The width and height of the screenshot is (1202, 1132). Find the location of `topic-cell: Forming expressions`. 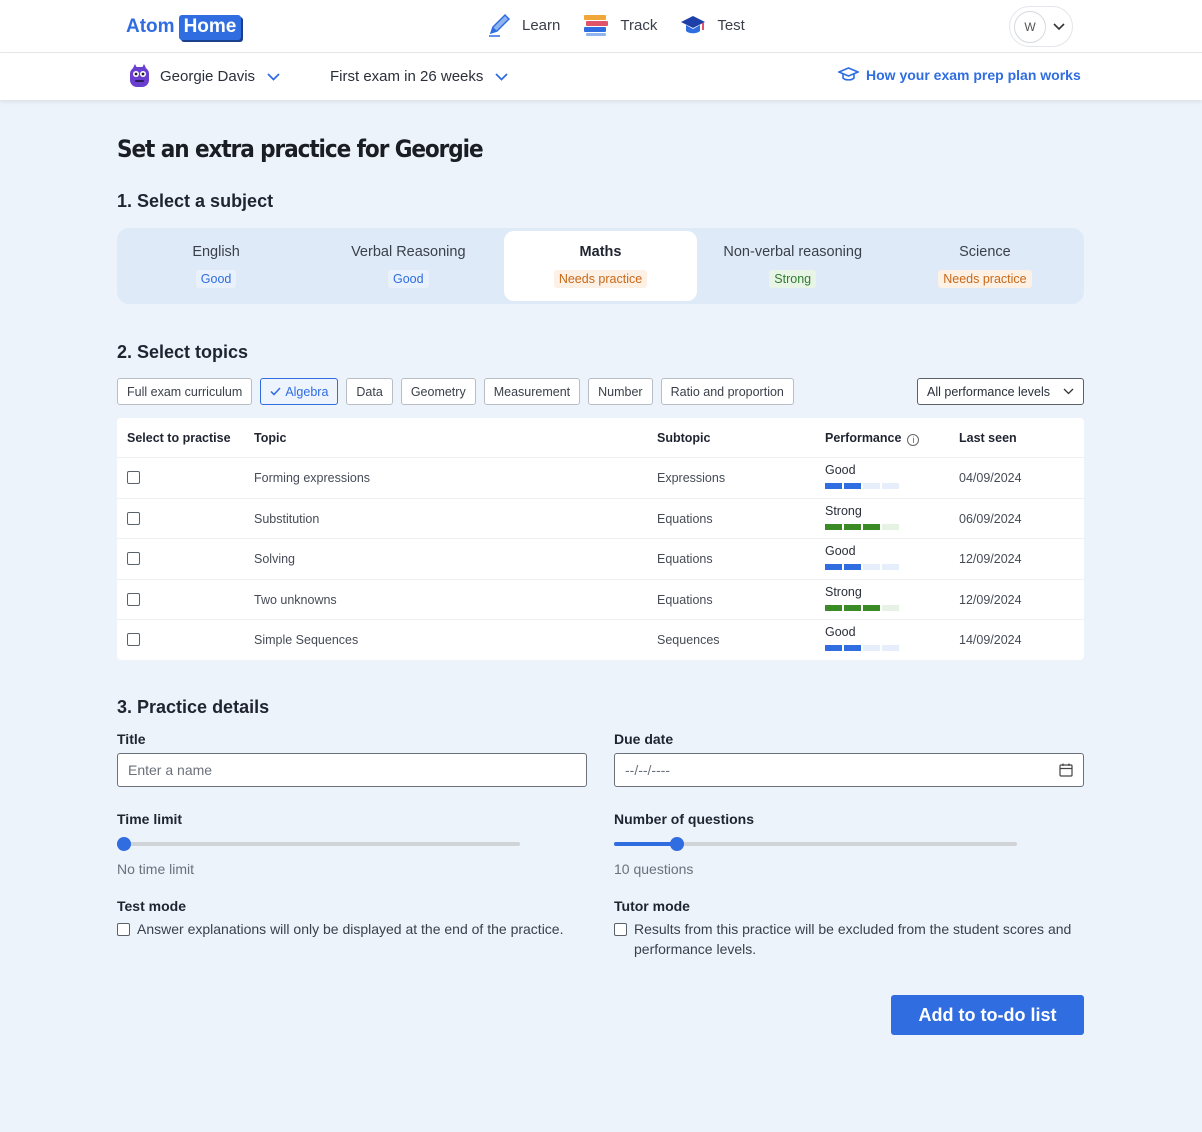

topic-cell: Forming expressions is located at coordinates (312, 478).